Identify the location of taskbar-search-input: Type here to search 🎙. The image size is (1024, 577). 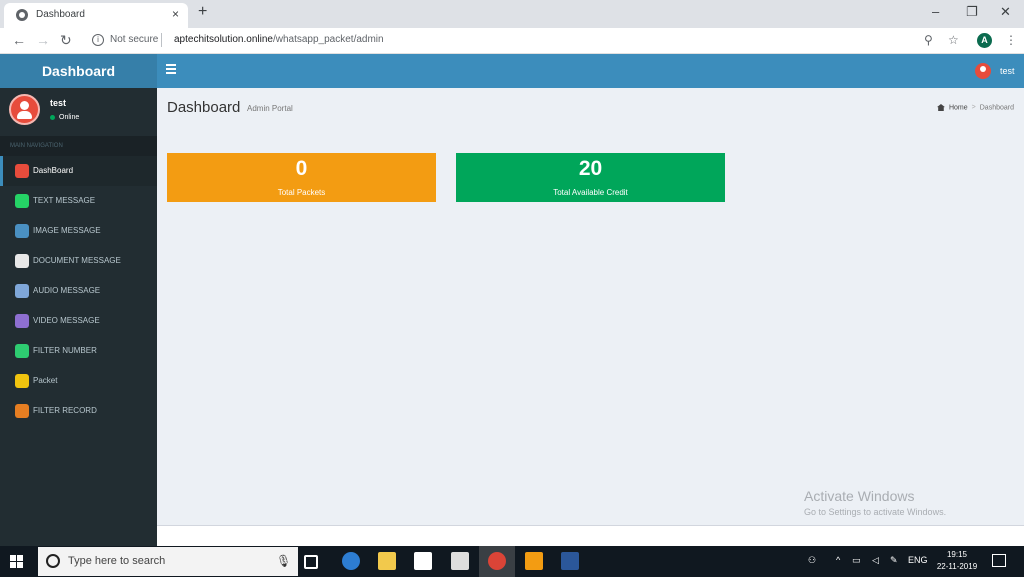
(168, 561).